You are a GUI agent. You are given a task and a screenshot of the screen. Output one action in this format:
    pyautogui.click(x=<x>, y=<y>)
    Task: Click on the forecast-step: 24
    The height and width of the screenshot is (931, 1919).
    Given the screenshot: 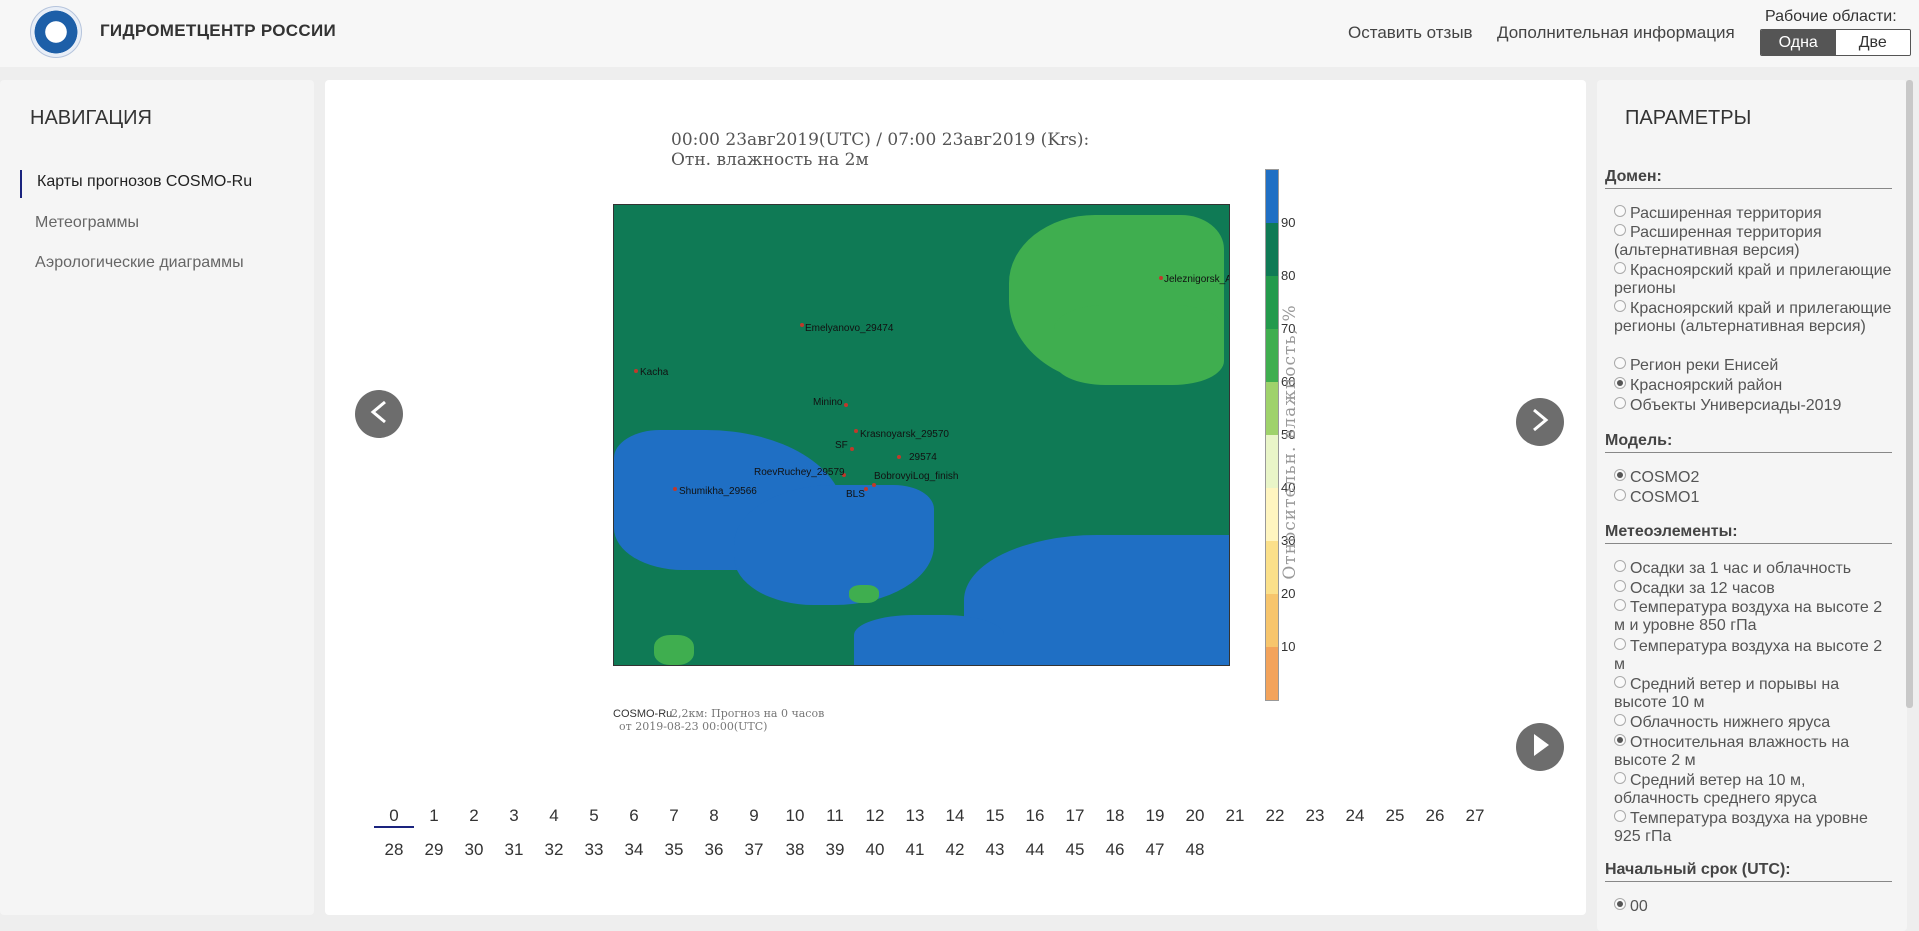 What is the action you would take?
    pyautogui.click(x=1355, y=816)
    